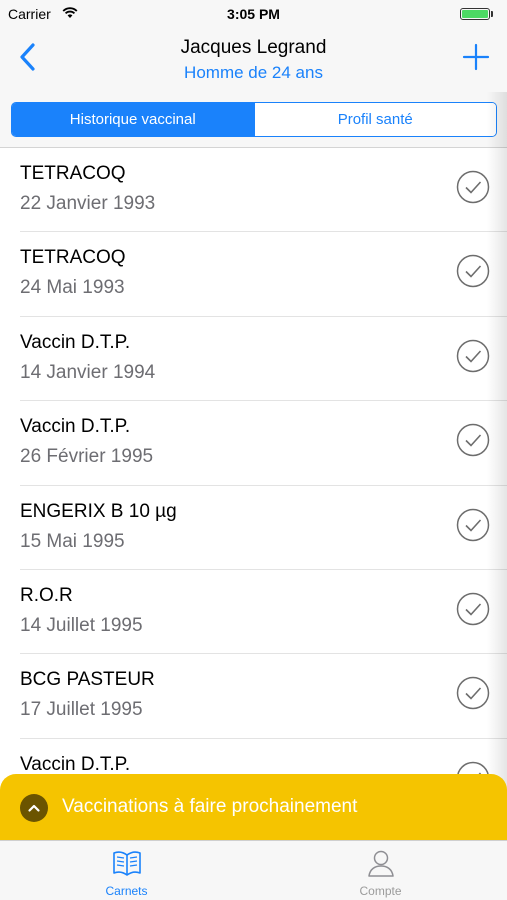 The image size is (507, 900). I want to click on list-item: TETRACOQ 24 Mai 1993, so click(253, 274).